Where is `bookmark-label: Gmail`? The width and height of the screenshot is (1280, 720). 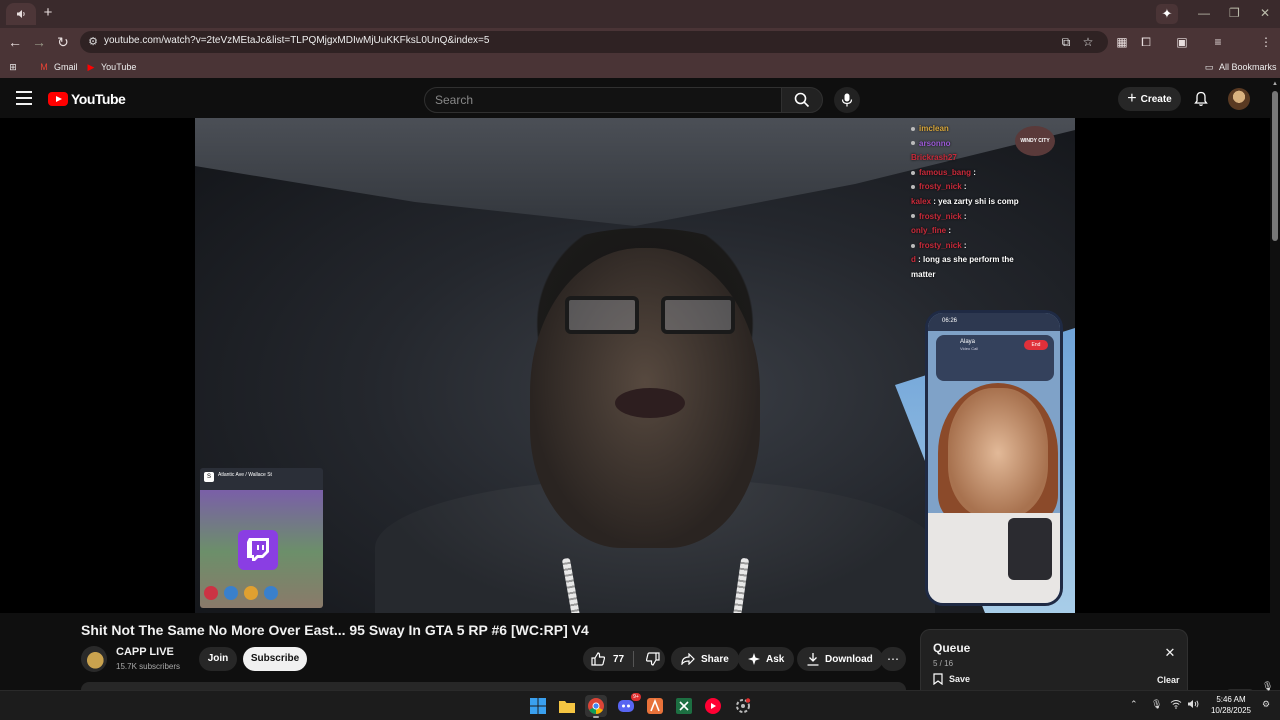
bookmark-label: Gmail is located at coordinates (66, 67).